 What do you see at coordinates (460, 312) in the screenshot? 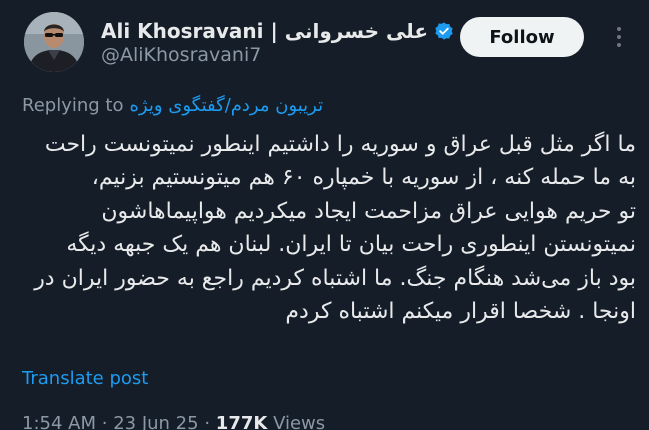
I see `tweet-line: اونجا . شخصا اقرار میکنم اشتباه کردم` at bounding box center [460, 312].